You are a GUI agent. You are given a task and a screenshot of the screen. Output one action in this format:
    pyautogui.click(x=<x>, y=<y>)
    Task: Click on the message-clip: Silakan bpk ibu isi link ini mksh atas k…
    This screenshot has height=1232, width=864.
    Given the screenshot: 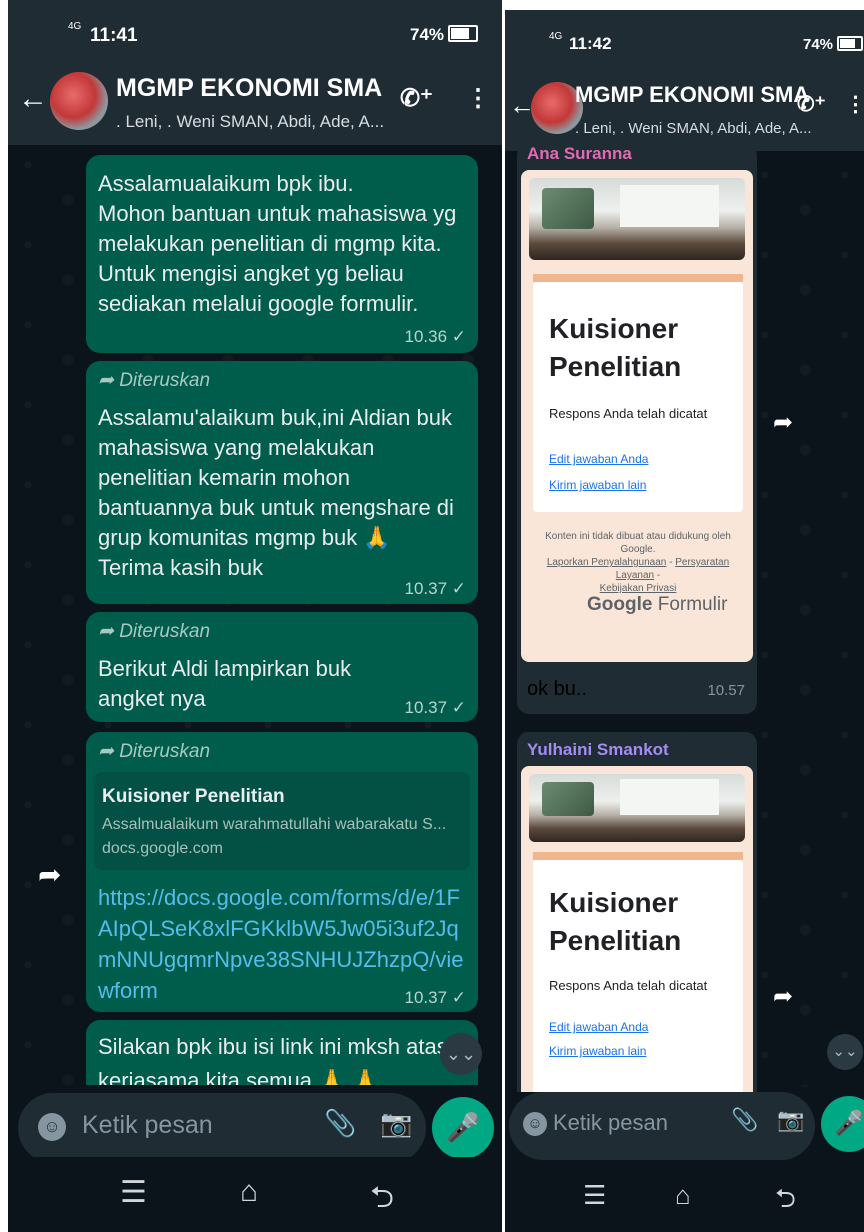 What is the action you would take?
    pyautogui.click(x=282, y=1052)
    